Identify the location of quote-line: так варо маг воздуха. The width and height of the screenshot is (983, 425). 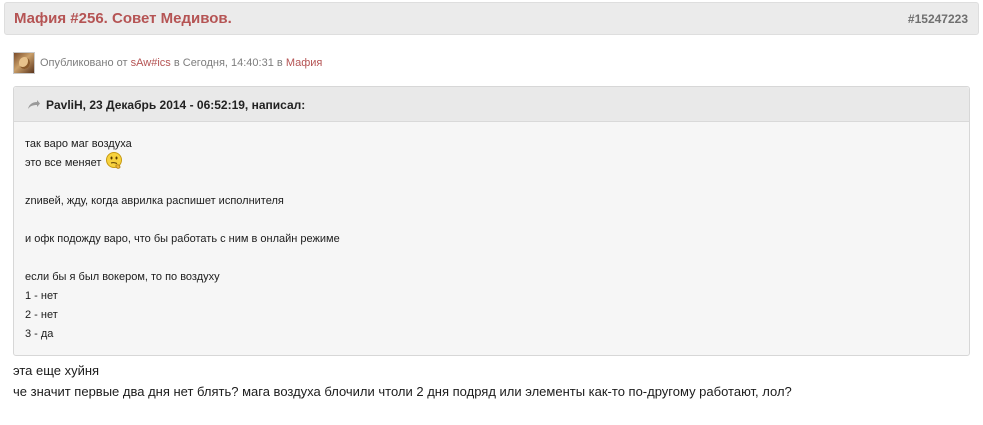
(78, 144).